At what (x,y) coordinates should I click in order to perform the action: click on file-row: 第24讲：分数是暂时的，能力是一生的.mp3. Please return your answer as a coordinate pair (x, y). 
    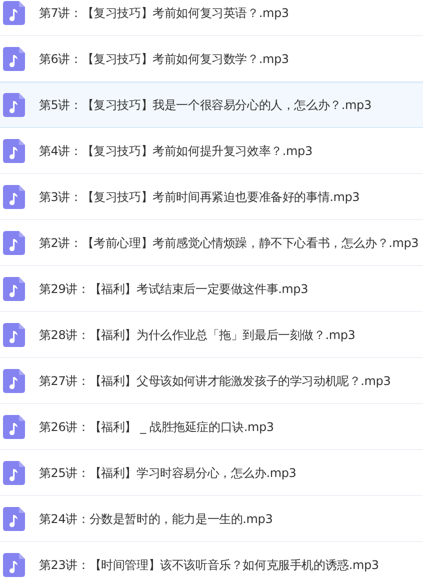
    Looking at the image, I should click on (211, 519).